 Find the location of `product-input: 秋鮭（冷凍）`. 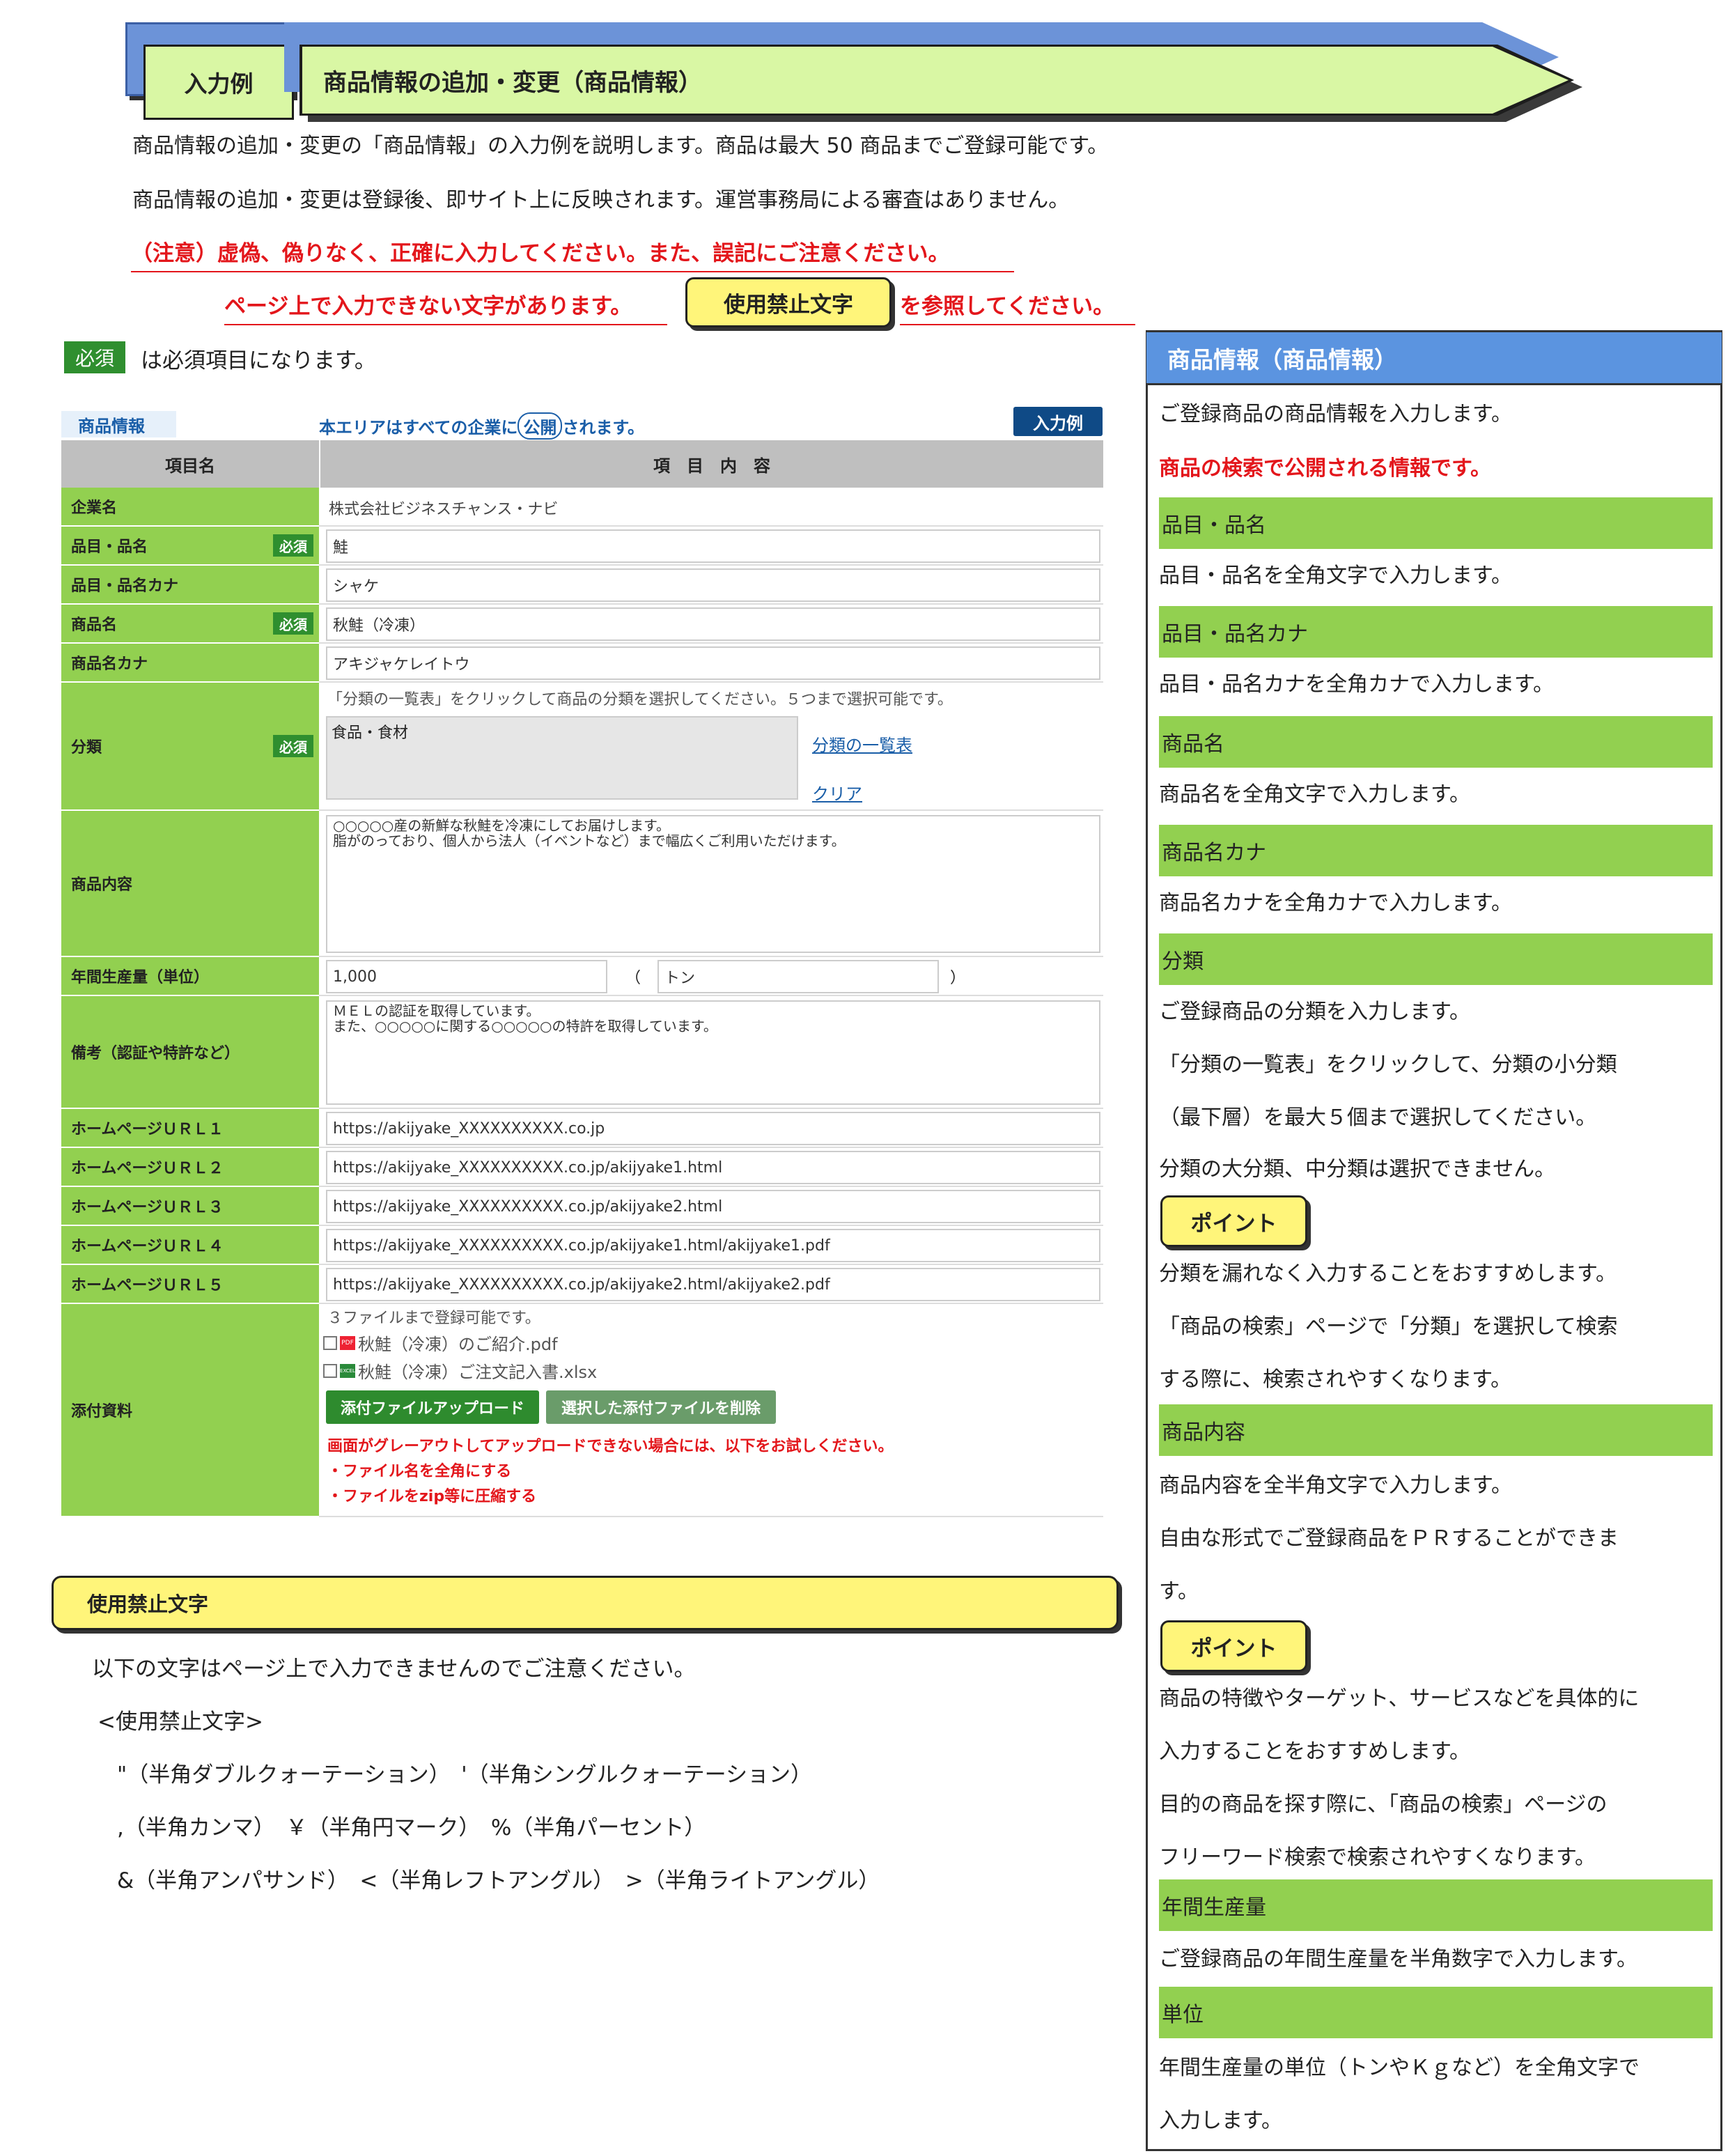

product-input: 秋鮭（冷凍） is located at coordinates (713, 624).